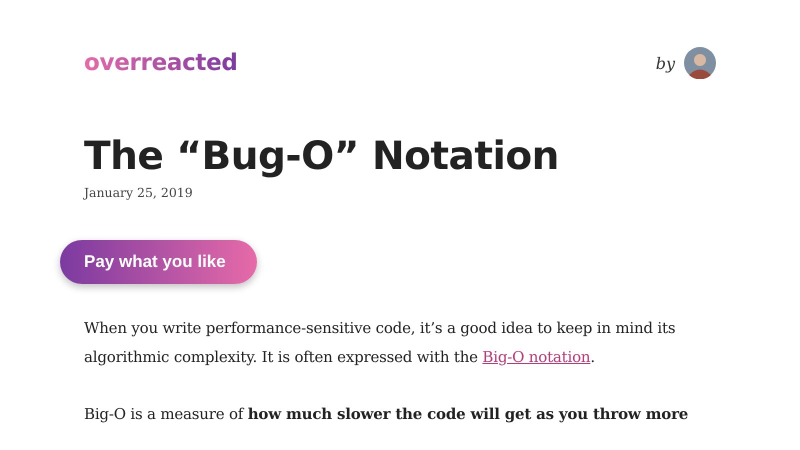  I want to click on notation-link: Big-O notation, so click(536, 357).